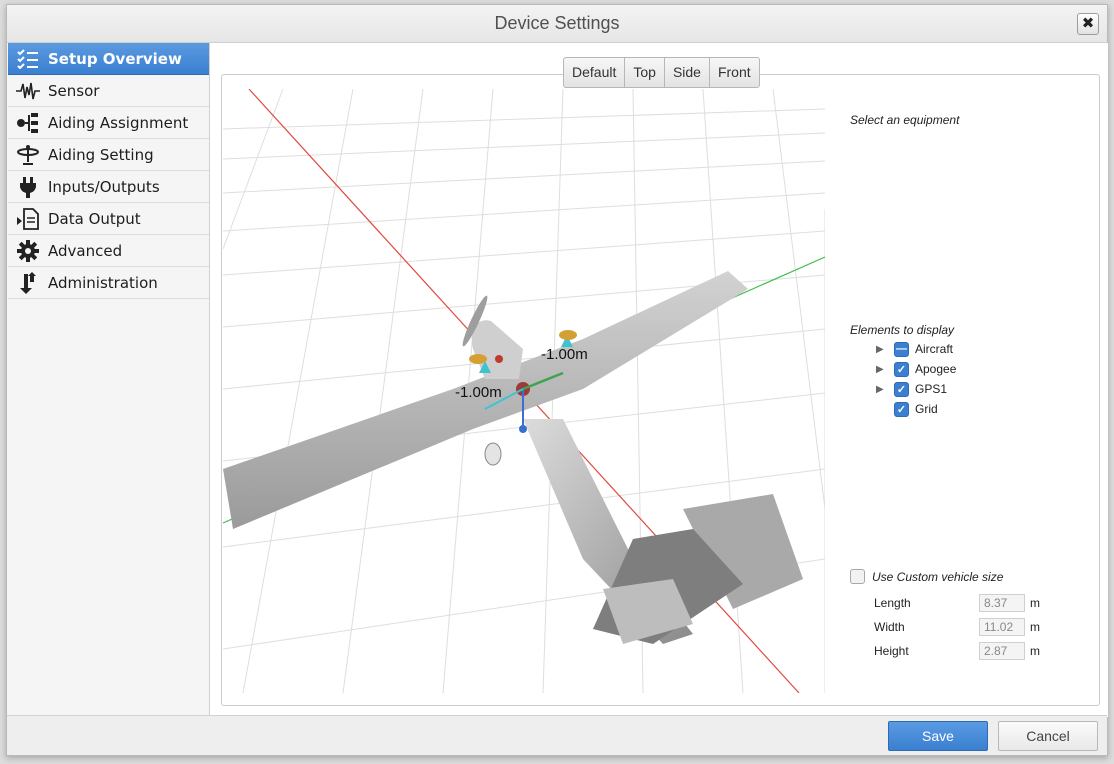  Describe the element at coordinates (938, 736) in the screenshot. I see `save-button: Save` at that location.